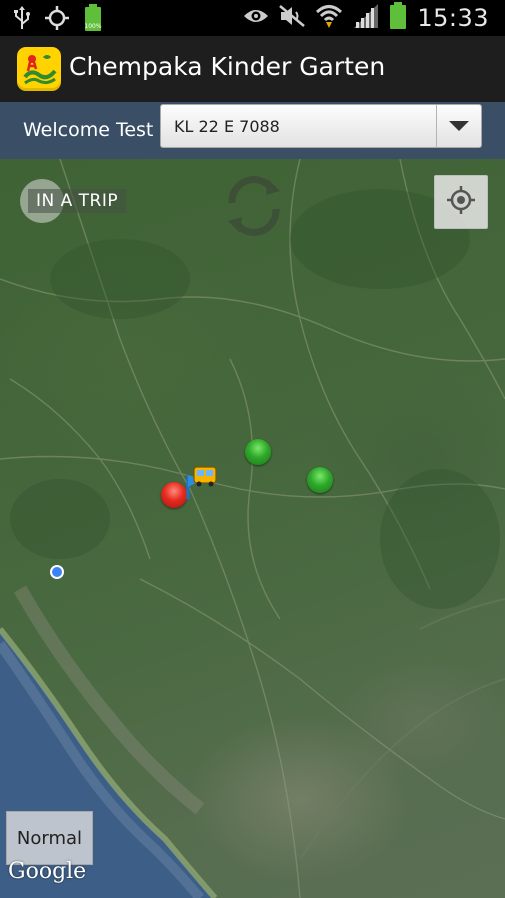 Image resolution: width=505 pixels, height=898 pixels. I want to click on wifi-icon, so click(329, 18).